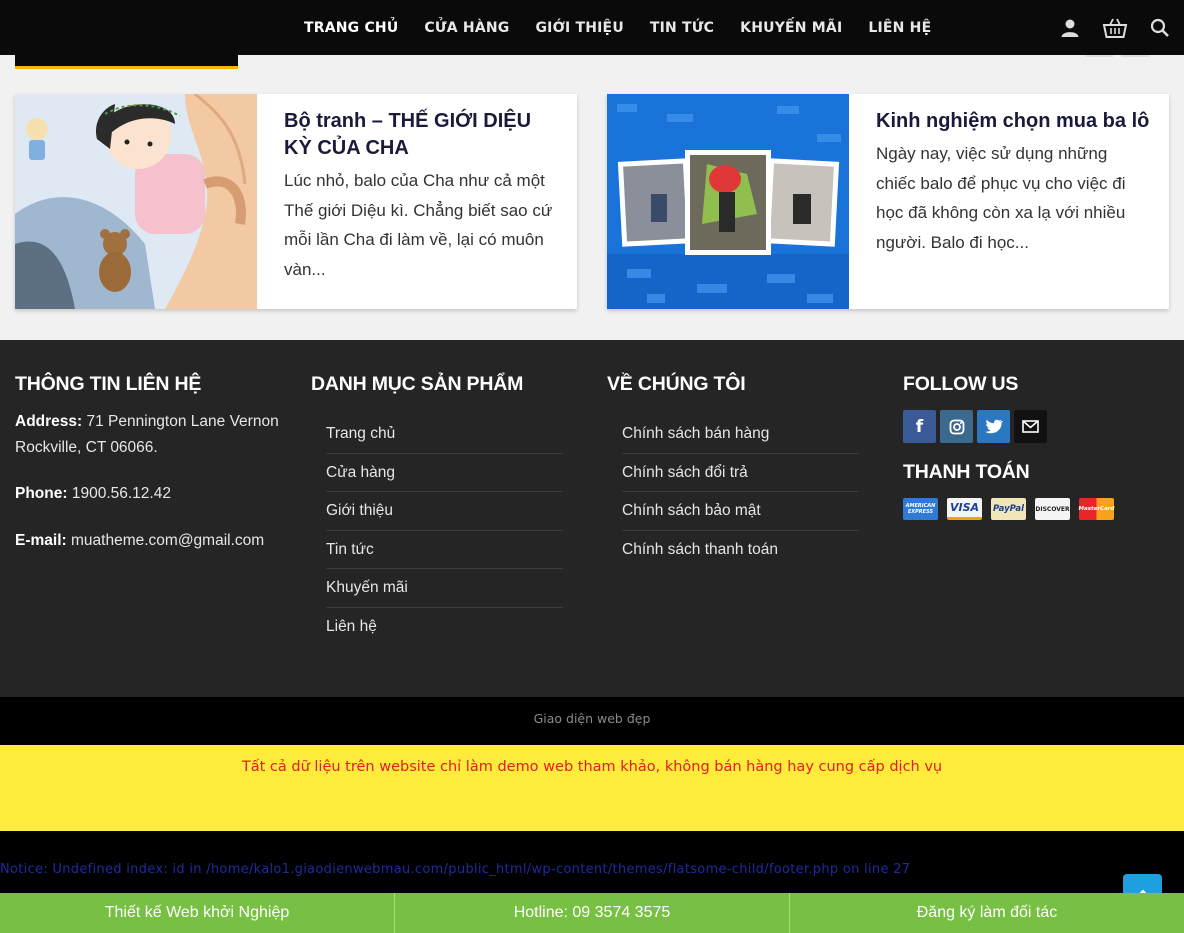 The width and height of the screenshot is (1184, 933). I want to click on contact-email: E-mail: muatheme.com@gmail.com, so click(150, 541).